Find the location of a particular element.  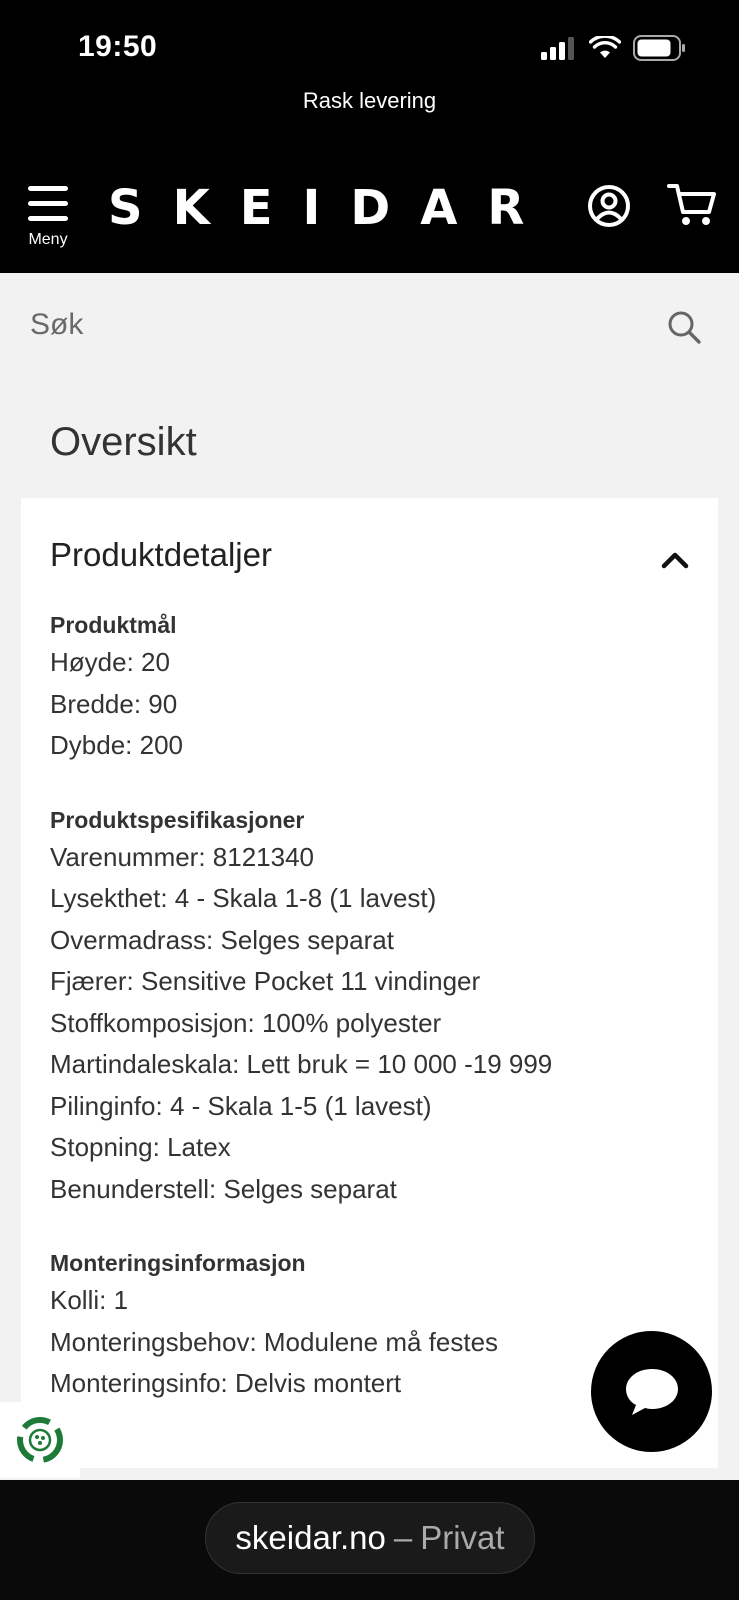

chat-button is located at coordinates (651, 1391).